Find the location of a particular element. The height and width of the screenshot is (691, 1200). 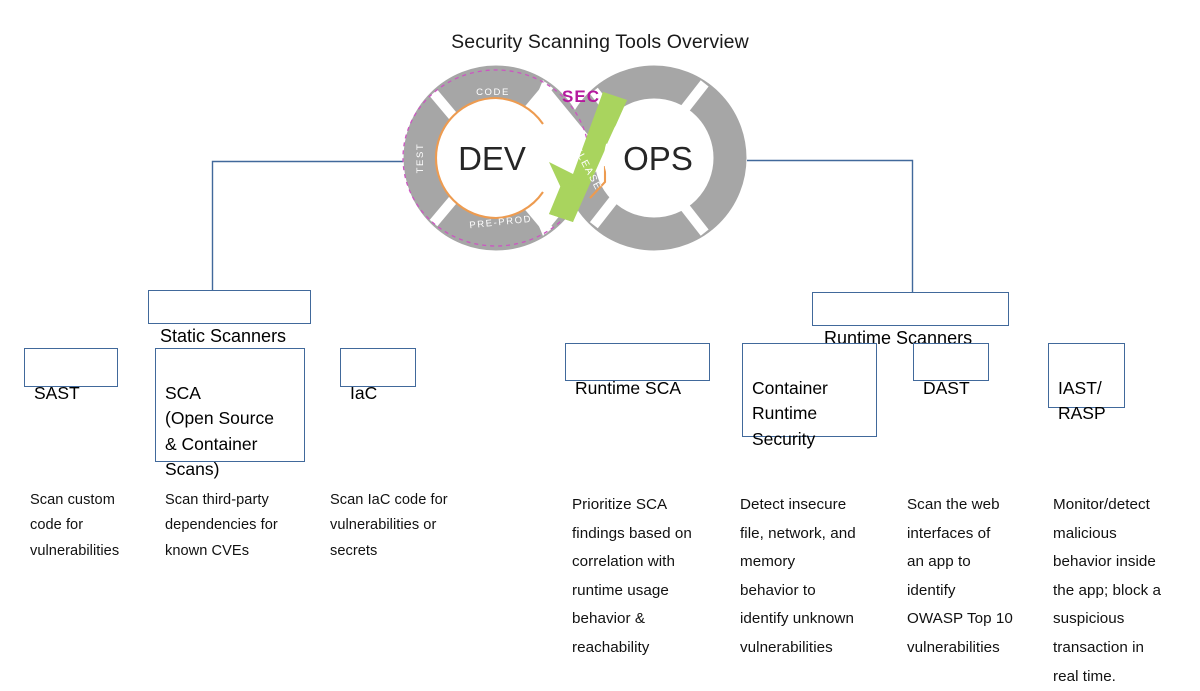

tool-box-container-runtime-security-label: Container Runtime Security is located at coordinates (790, 413).